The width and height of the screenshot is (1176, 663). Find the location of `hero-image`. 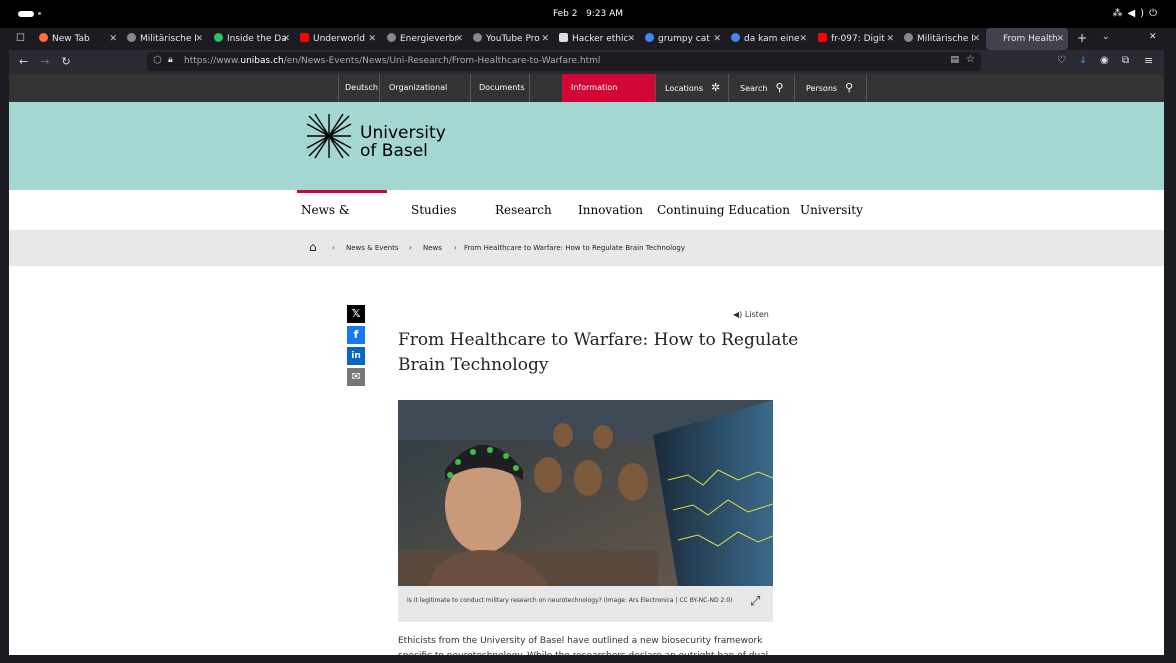

hero-image is located at coordinates (585, 493).